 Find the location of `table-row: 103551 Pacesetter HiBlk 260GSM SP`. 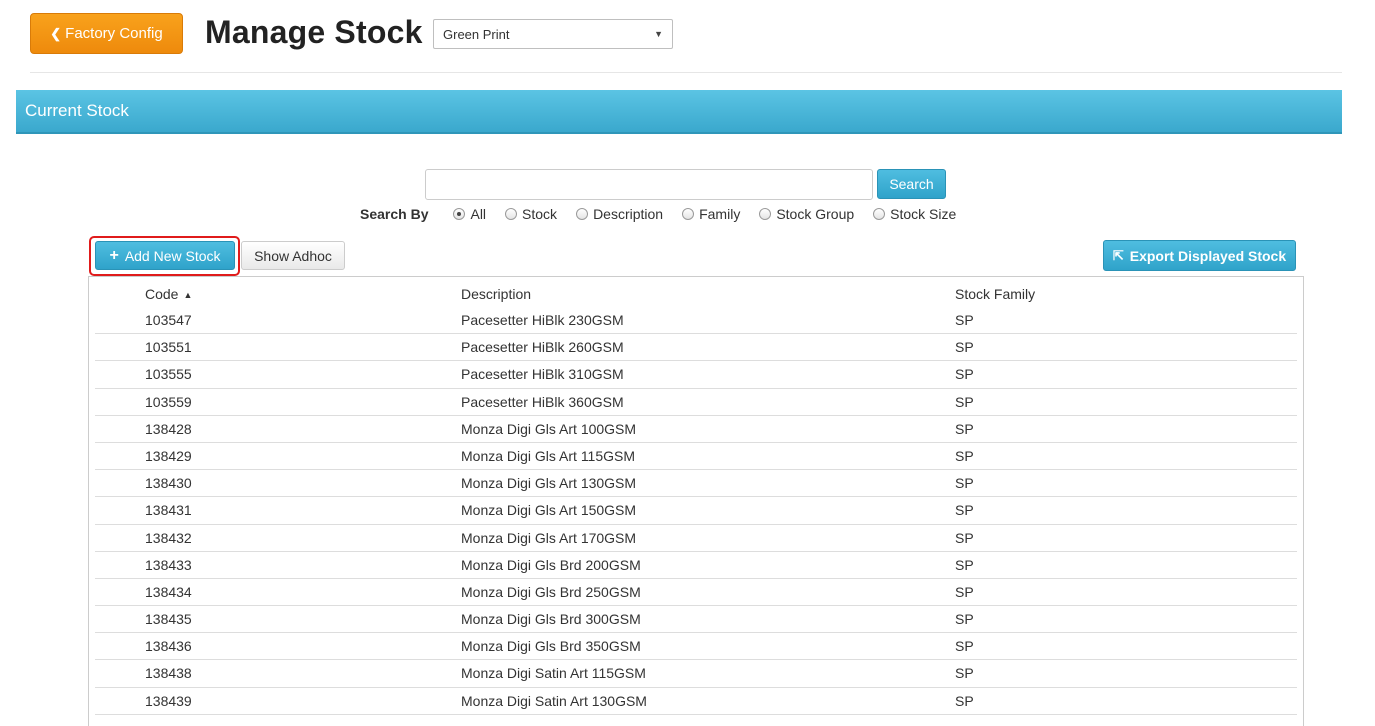

table-row: 103551 Pacesetter HiBlk 260GSM SP is located at coordinates (696, 348).